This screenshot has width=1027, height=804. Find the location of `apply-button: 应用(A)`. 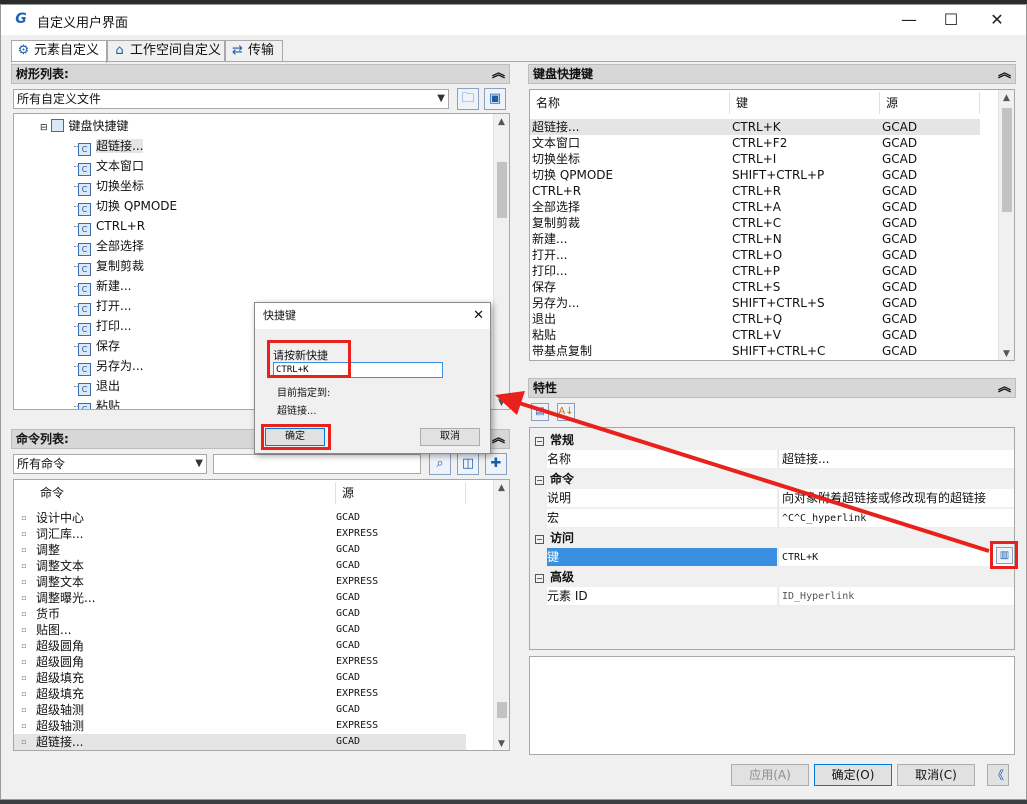

apply-button: 应用(A) is located at coordinates (770, 775).